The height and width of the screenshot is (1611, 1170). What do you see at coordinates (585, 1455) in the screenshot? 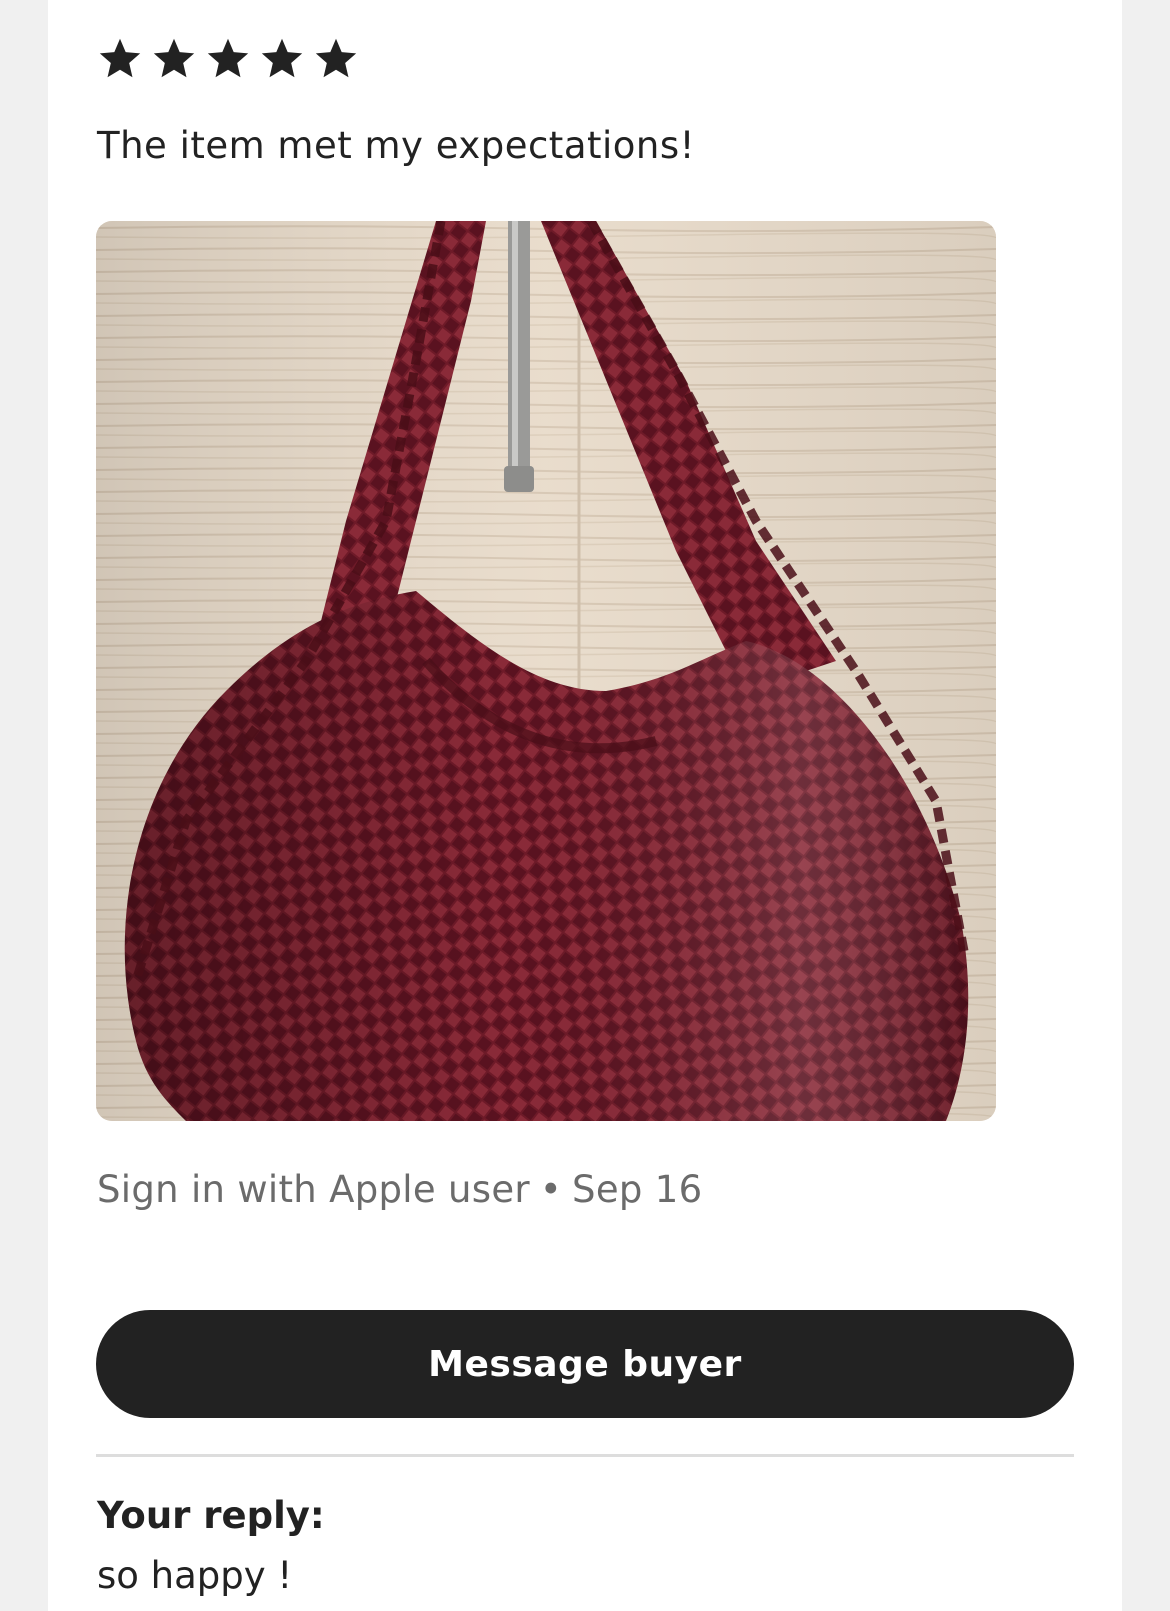
I see `divider` at bounding box center [585, 1455].